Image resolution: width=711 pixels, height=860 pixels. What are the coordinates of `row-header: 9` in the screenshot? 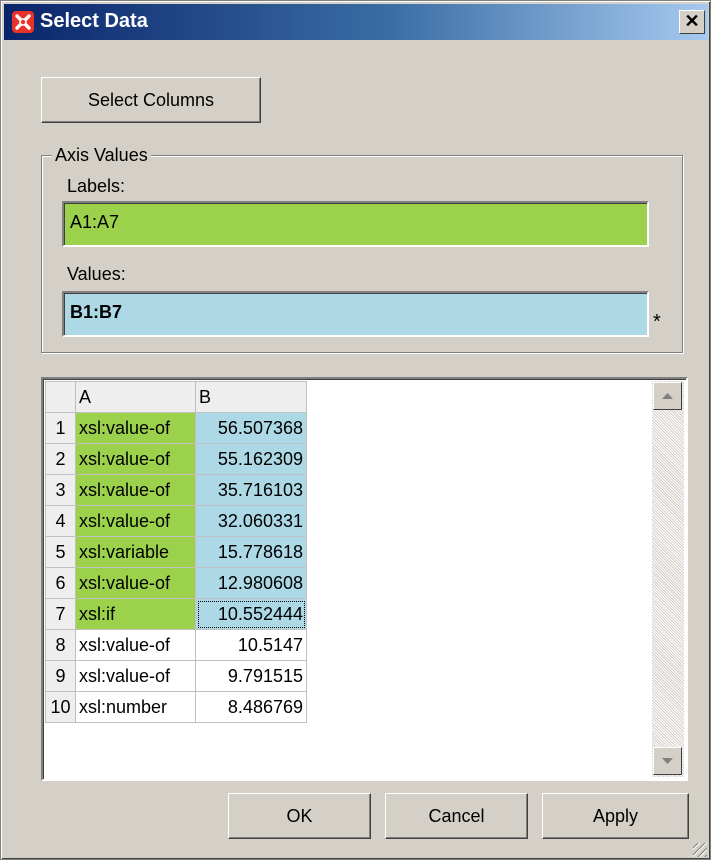 It's located at (60, 676).